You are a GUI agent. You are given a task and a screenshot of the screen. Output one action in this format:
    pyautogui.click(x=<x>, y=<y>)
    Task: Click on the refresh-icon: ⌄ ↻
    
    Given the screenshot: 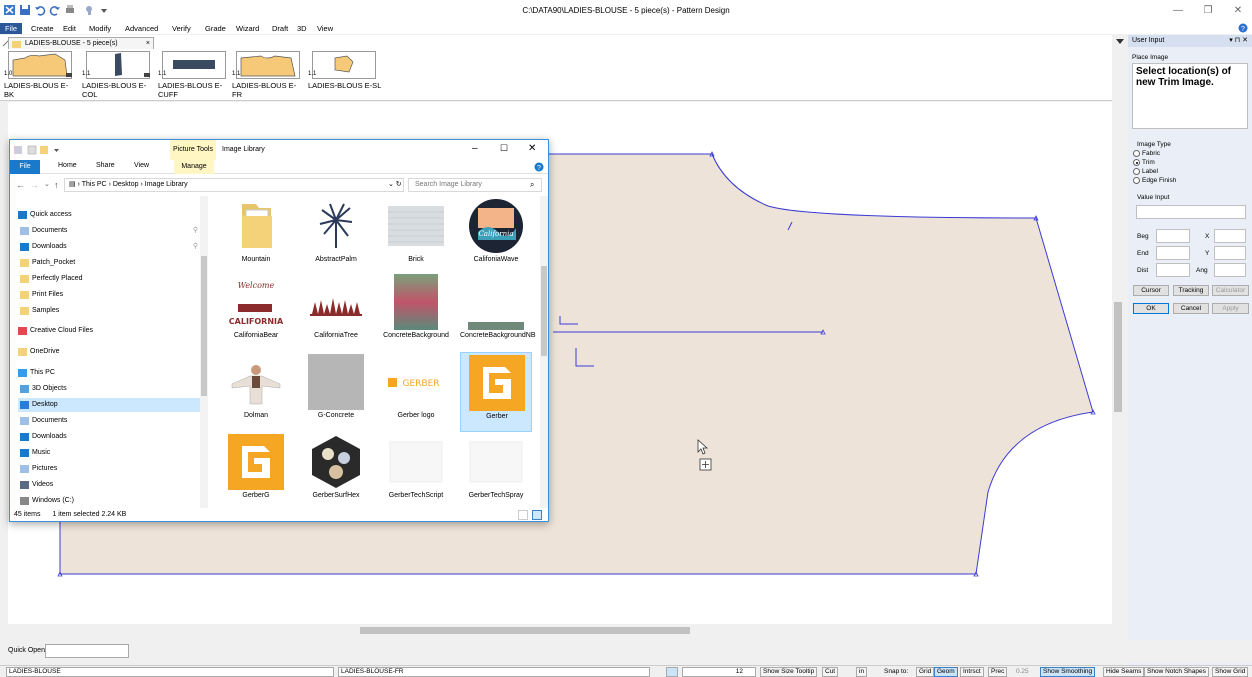 What is the action you would take?
    pyautogui.click(x=395, y=184)
    